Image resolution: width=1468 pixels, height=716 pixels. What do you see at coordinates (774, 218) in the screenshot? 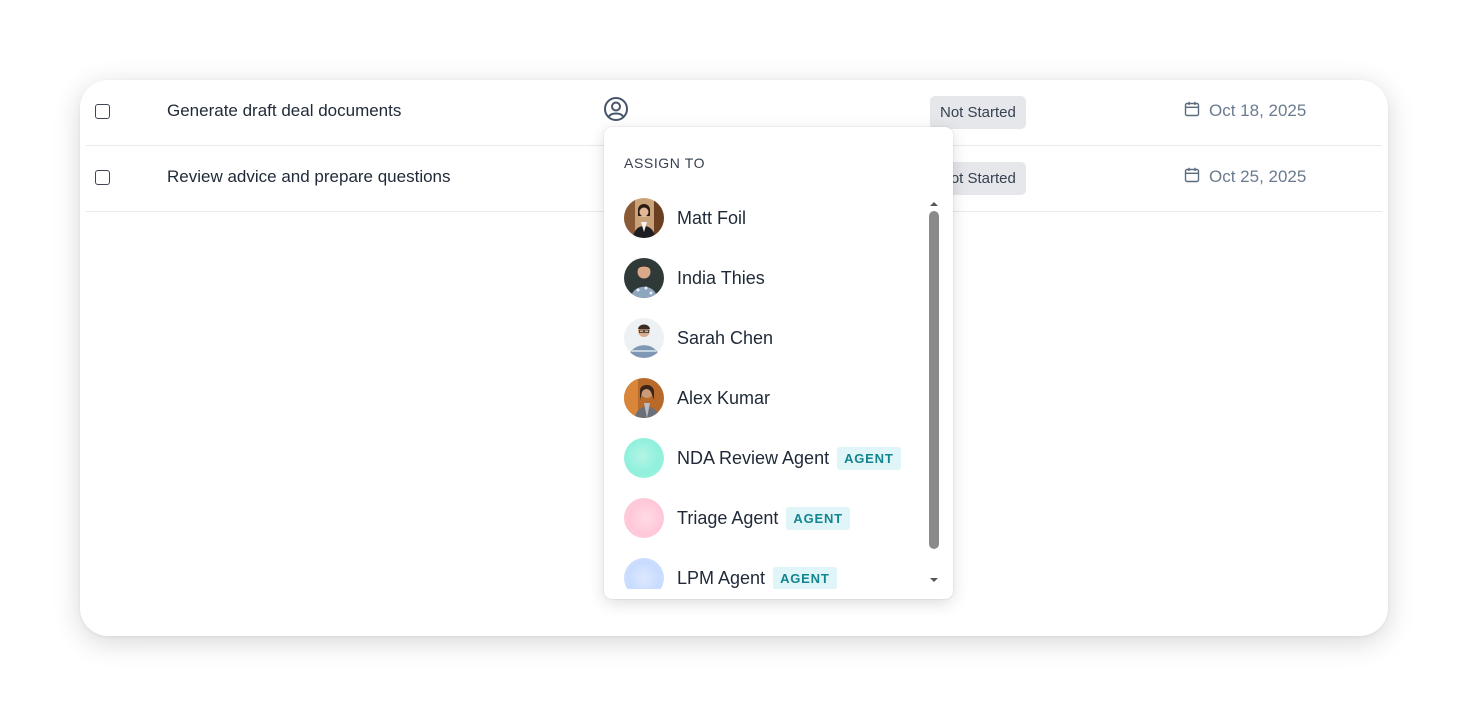
I see `assignee-option: Matt Foil` at bounding box center [774, 218].